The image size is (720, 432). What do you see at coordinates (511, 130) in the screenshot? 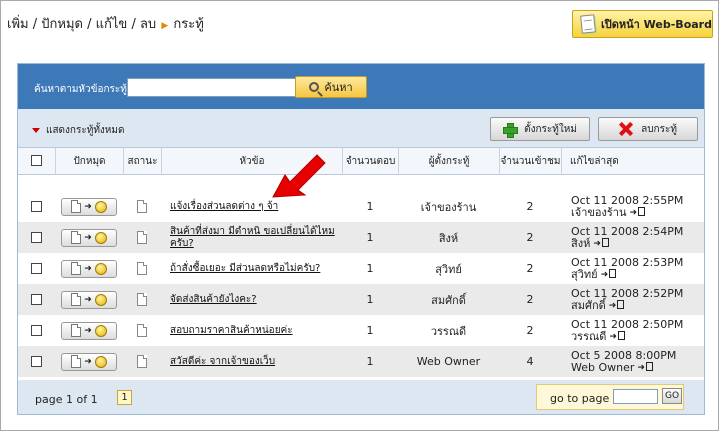
I see `plus-icon` at bounding box center [511, 130].